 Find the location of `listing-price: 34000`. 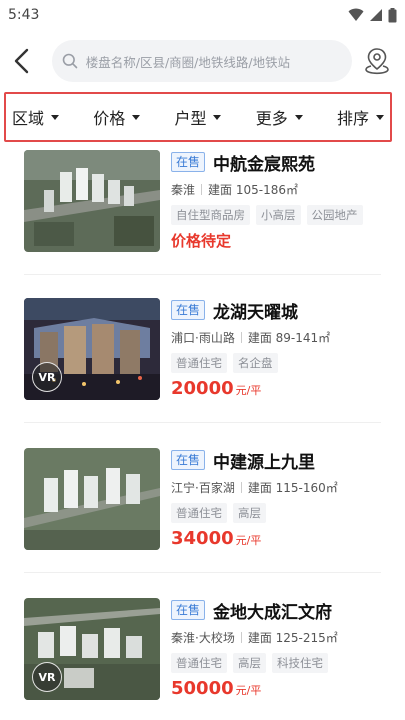

listing-price: 34000 is located at coordinates (202, 538).